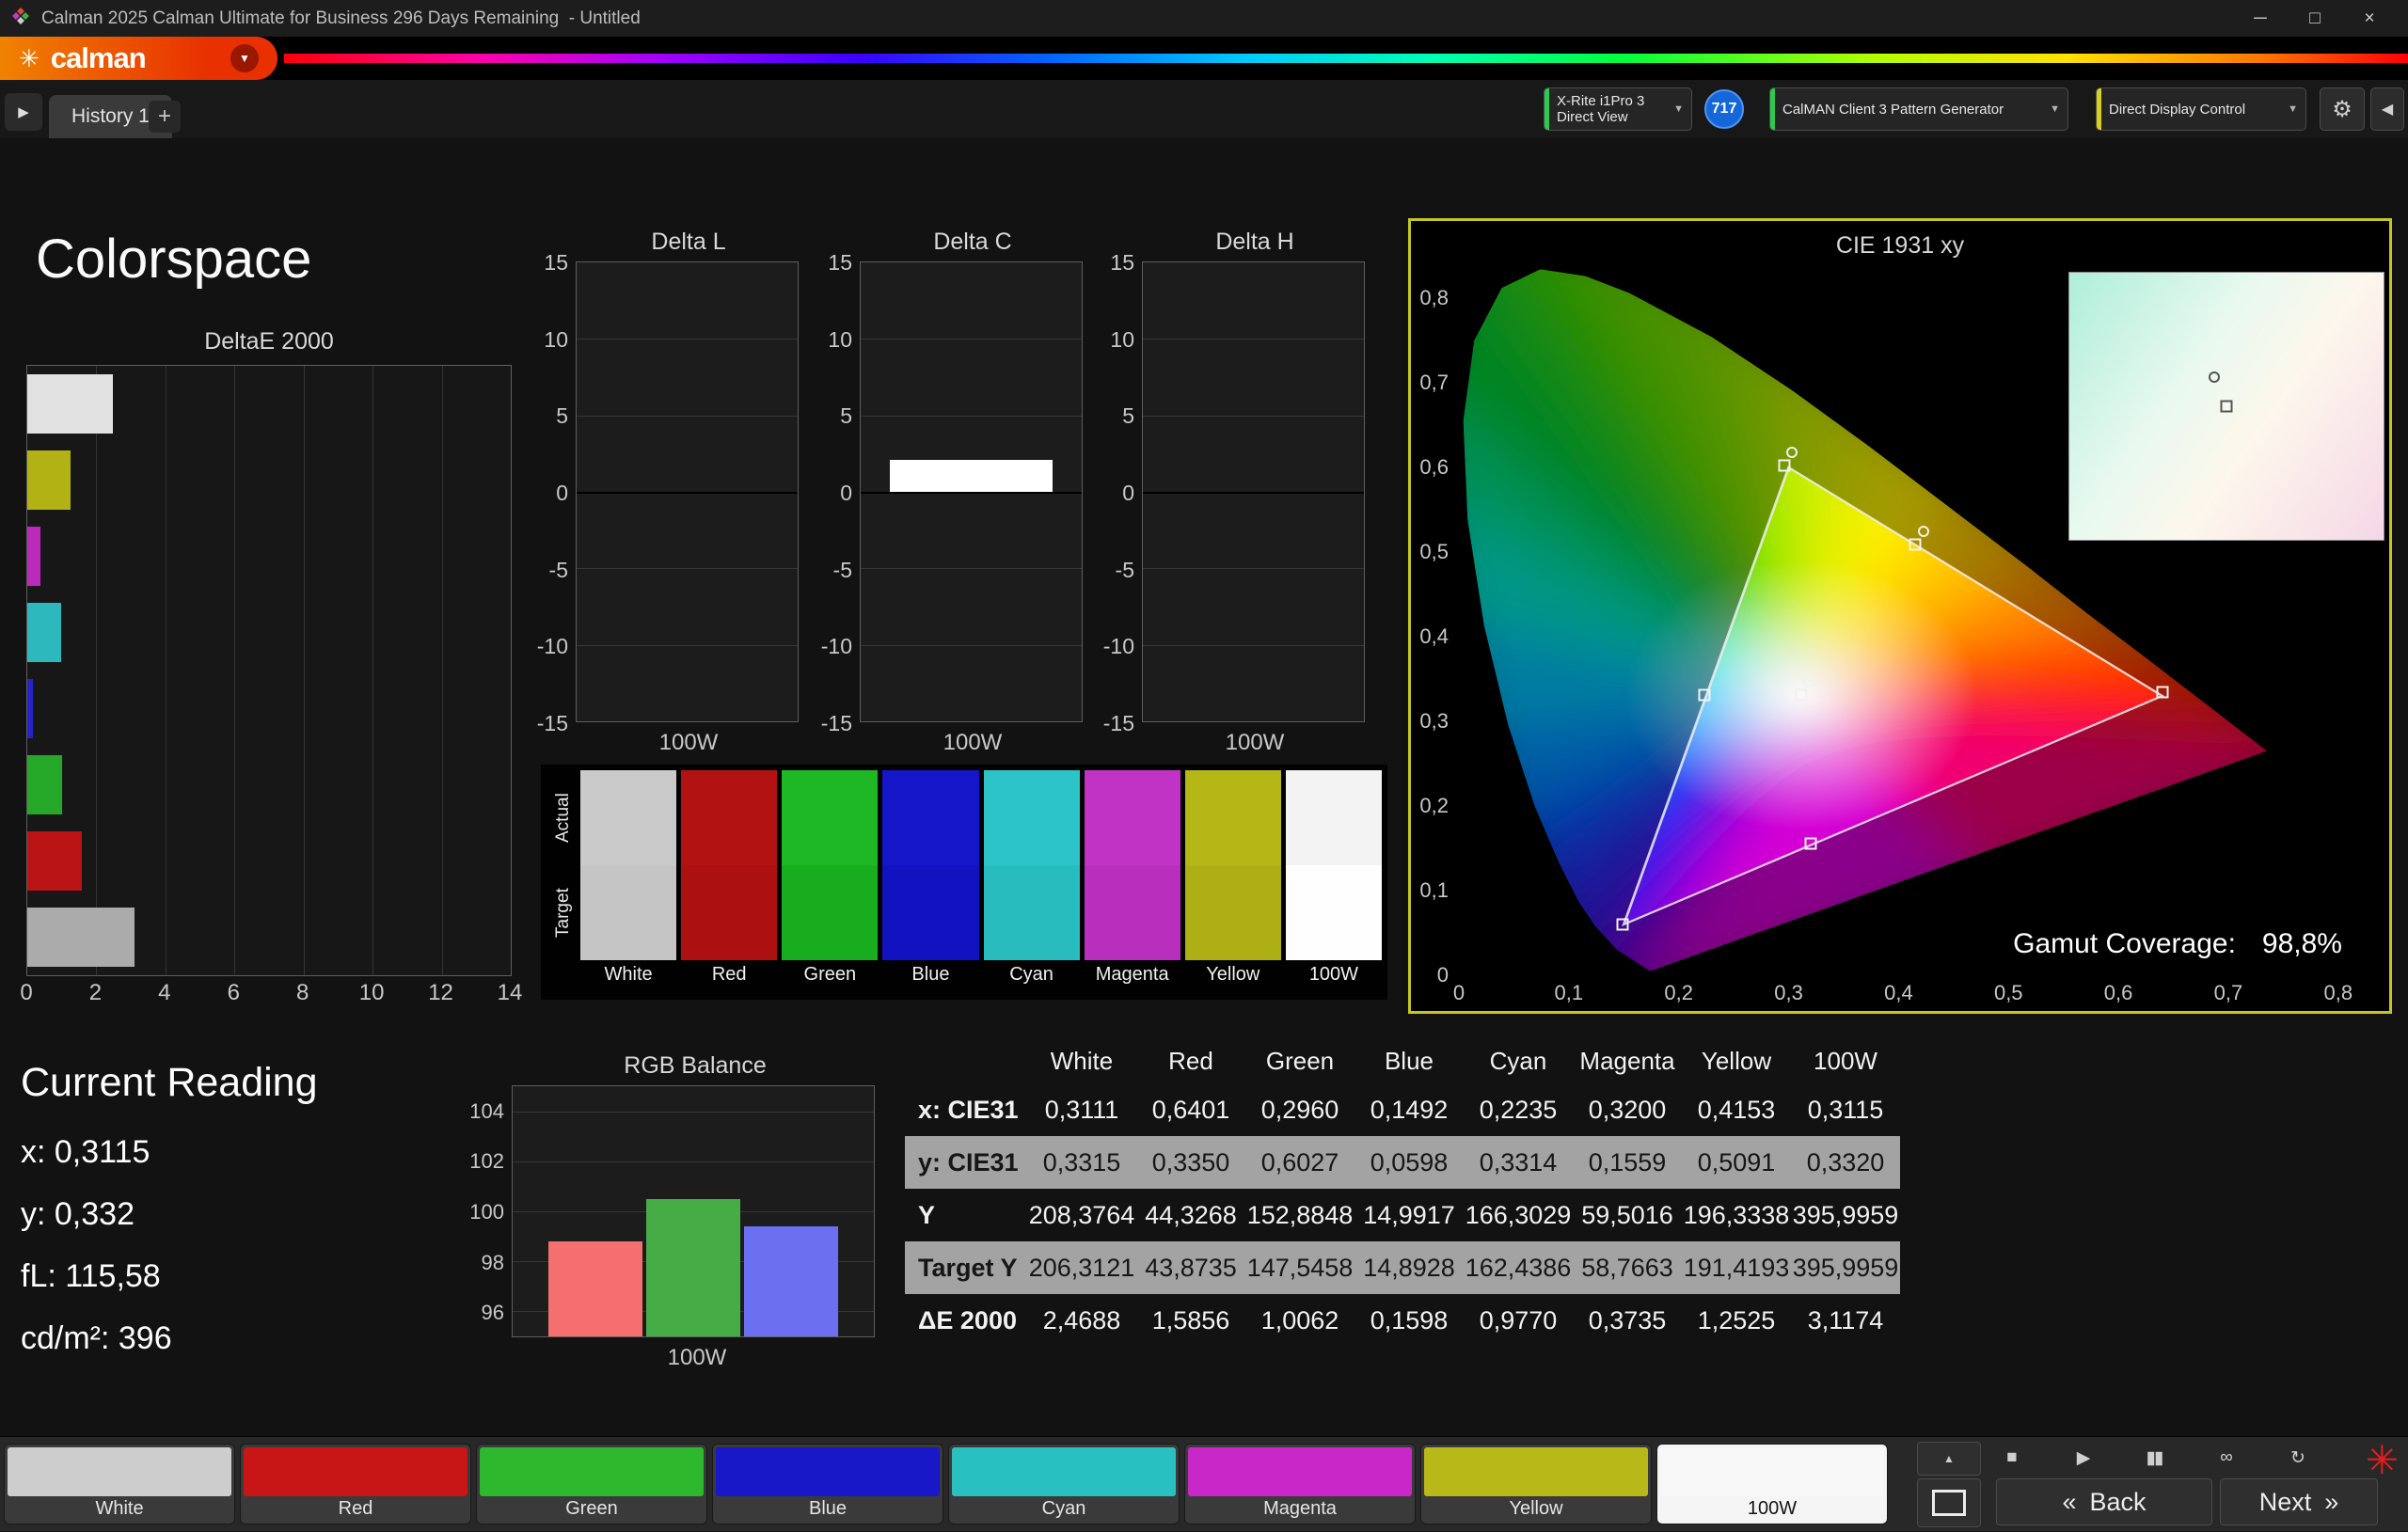 This screenshot has width=2408, height=1532. I want to click on deltae-bar-row, so click(269, 480).